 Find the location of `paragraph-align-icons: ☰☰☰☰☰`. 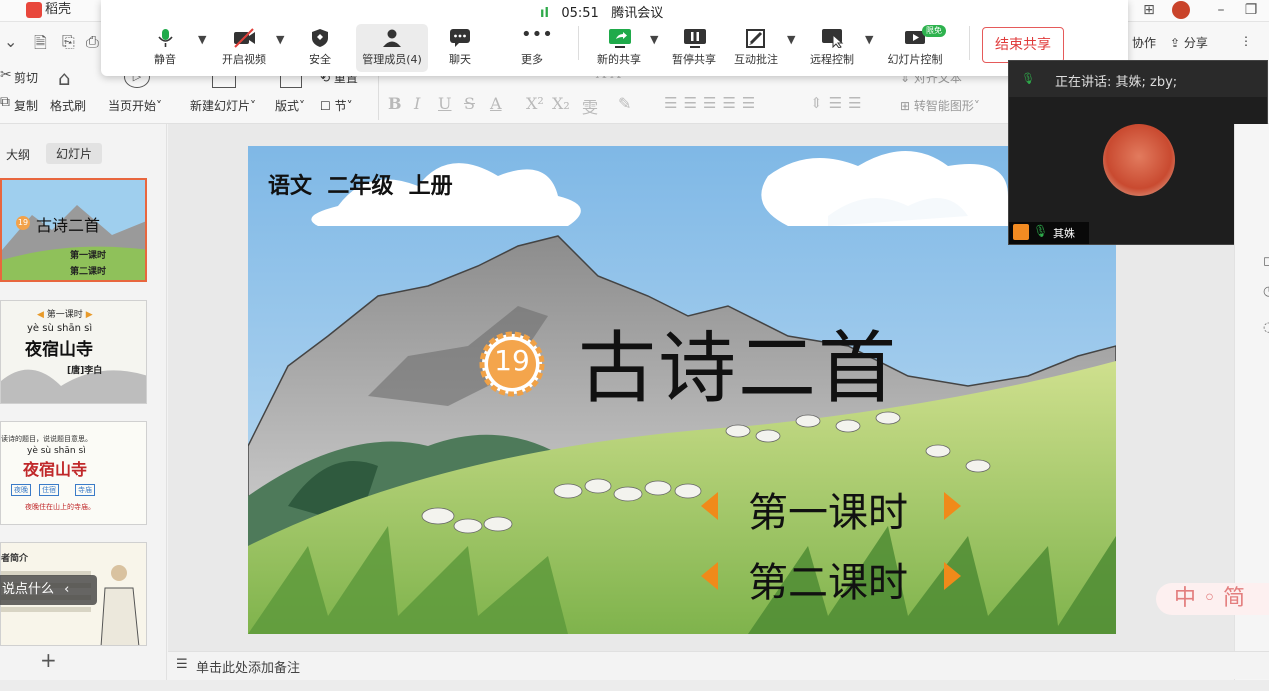

paragraph-align-icons: ☰☰☰☰☰ is located at coordinates (712, 103).